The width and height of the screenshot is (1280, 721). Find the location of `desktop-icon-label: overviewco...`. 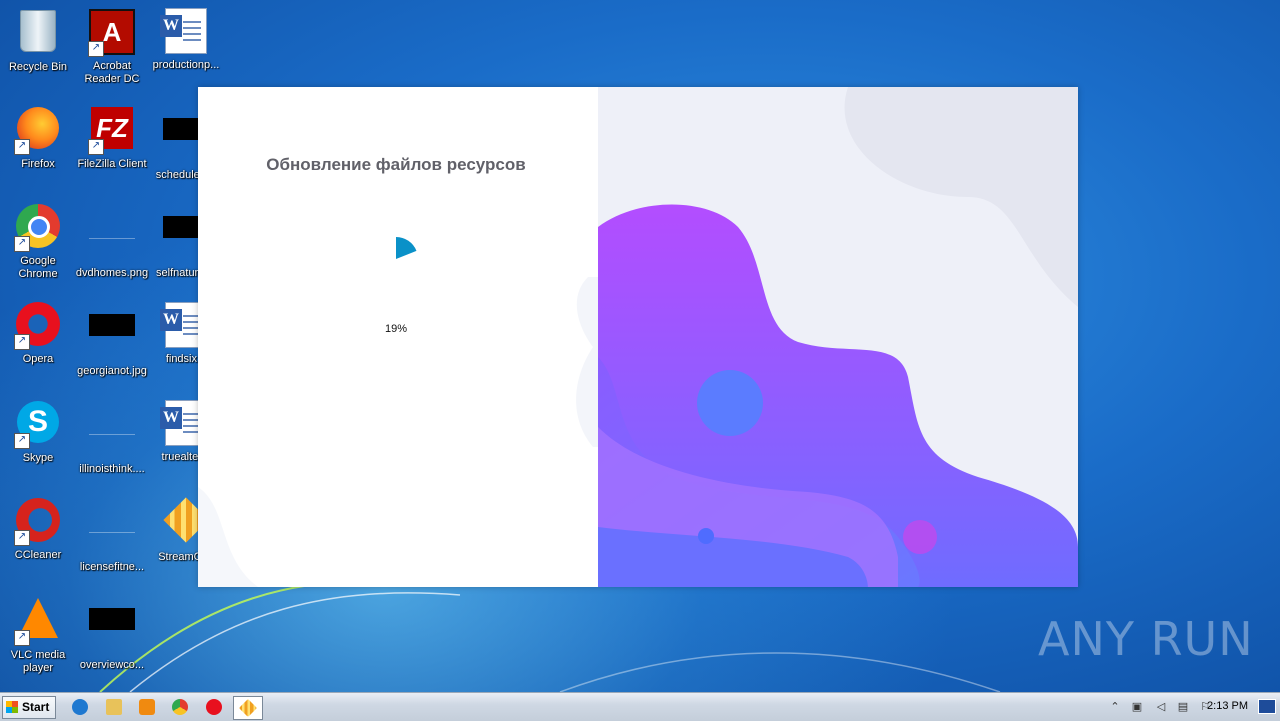

desktop-icon-label: overviewco... is located at coordinates (112, 665).